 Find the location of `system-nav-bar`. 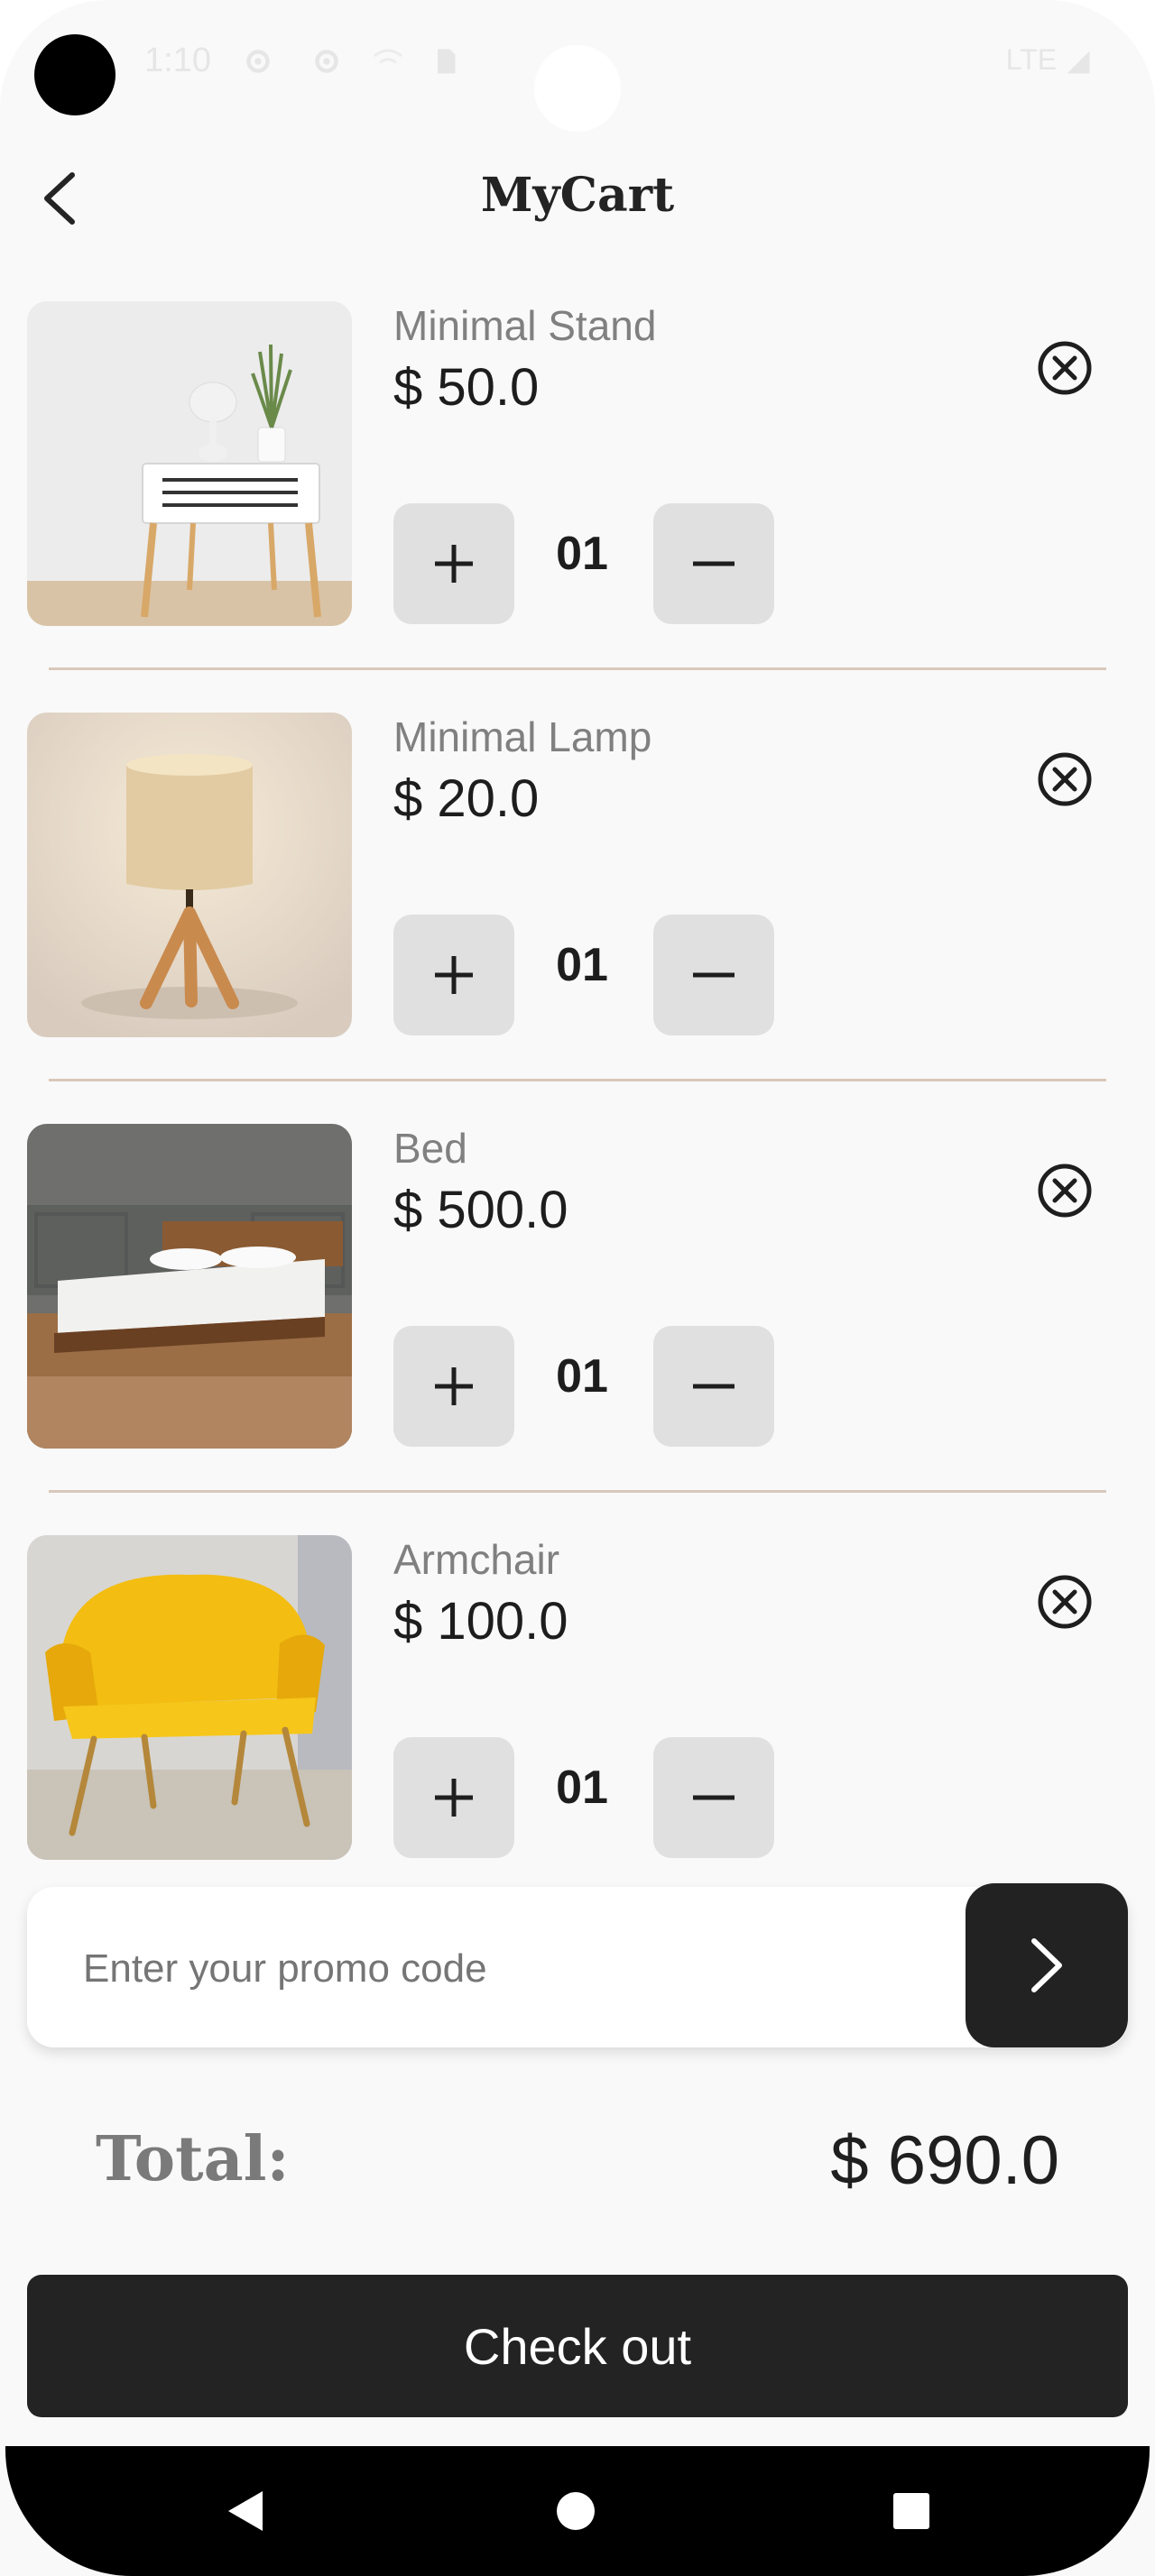

system-nav-bar is located at coordinates (577, 2511).